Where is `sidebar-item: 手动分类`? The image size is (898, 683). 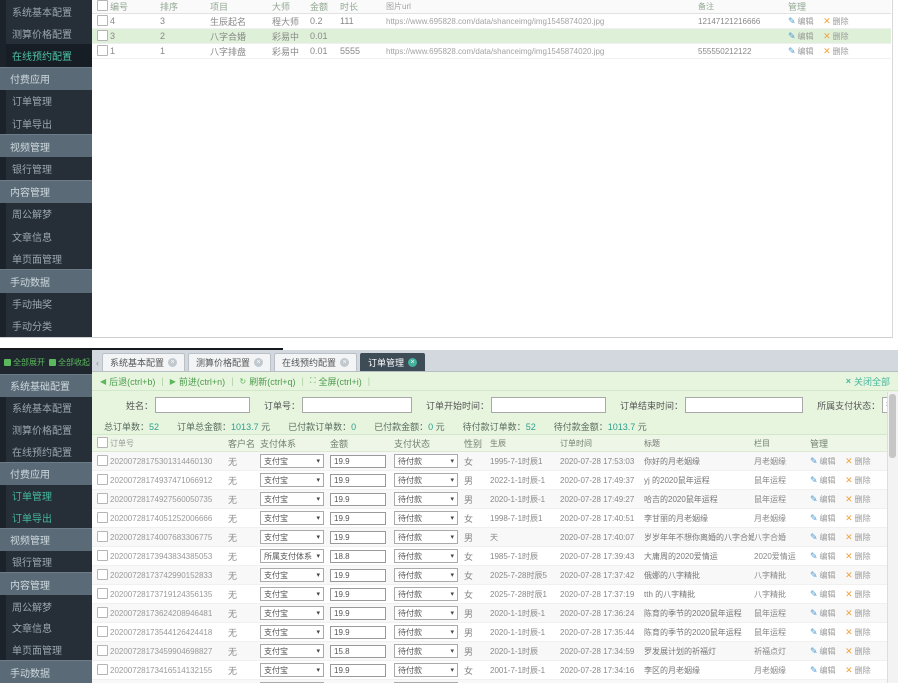 sidebar-item: 手动分类 is located at coordinates (46, 325).